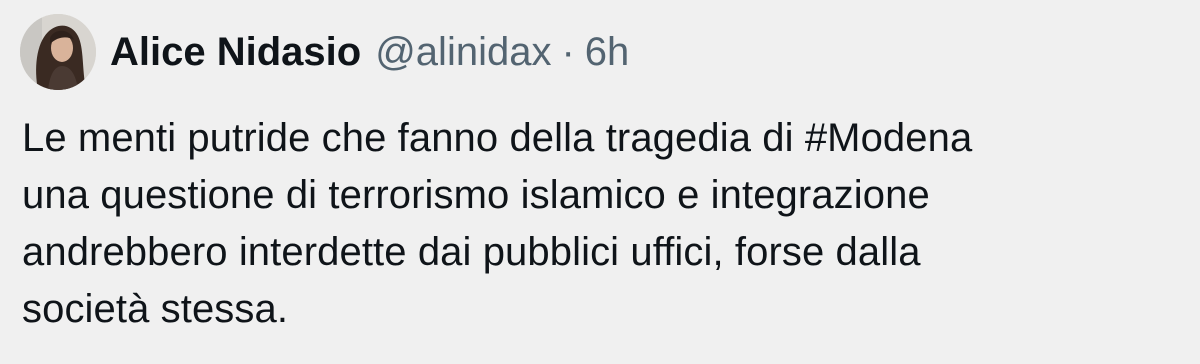  I want to click on tweet-text-segment: società stessa., so click(155, 309).